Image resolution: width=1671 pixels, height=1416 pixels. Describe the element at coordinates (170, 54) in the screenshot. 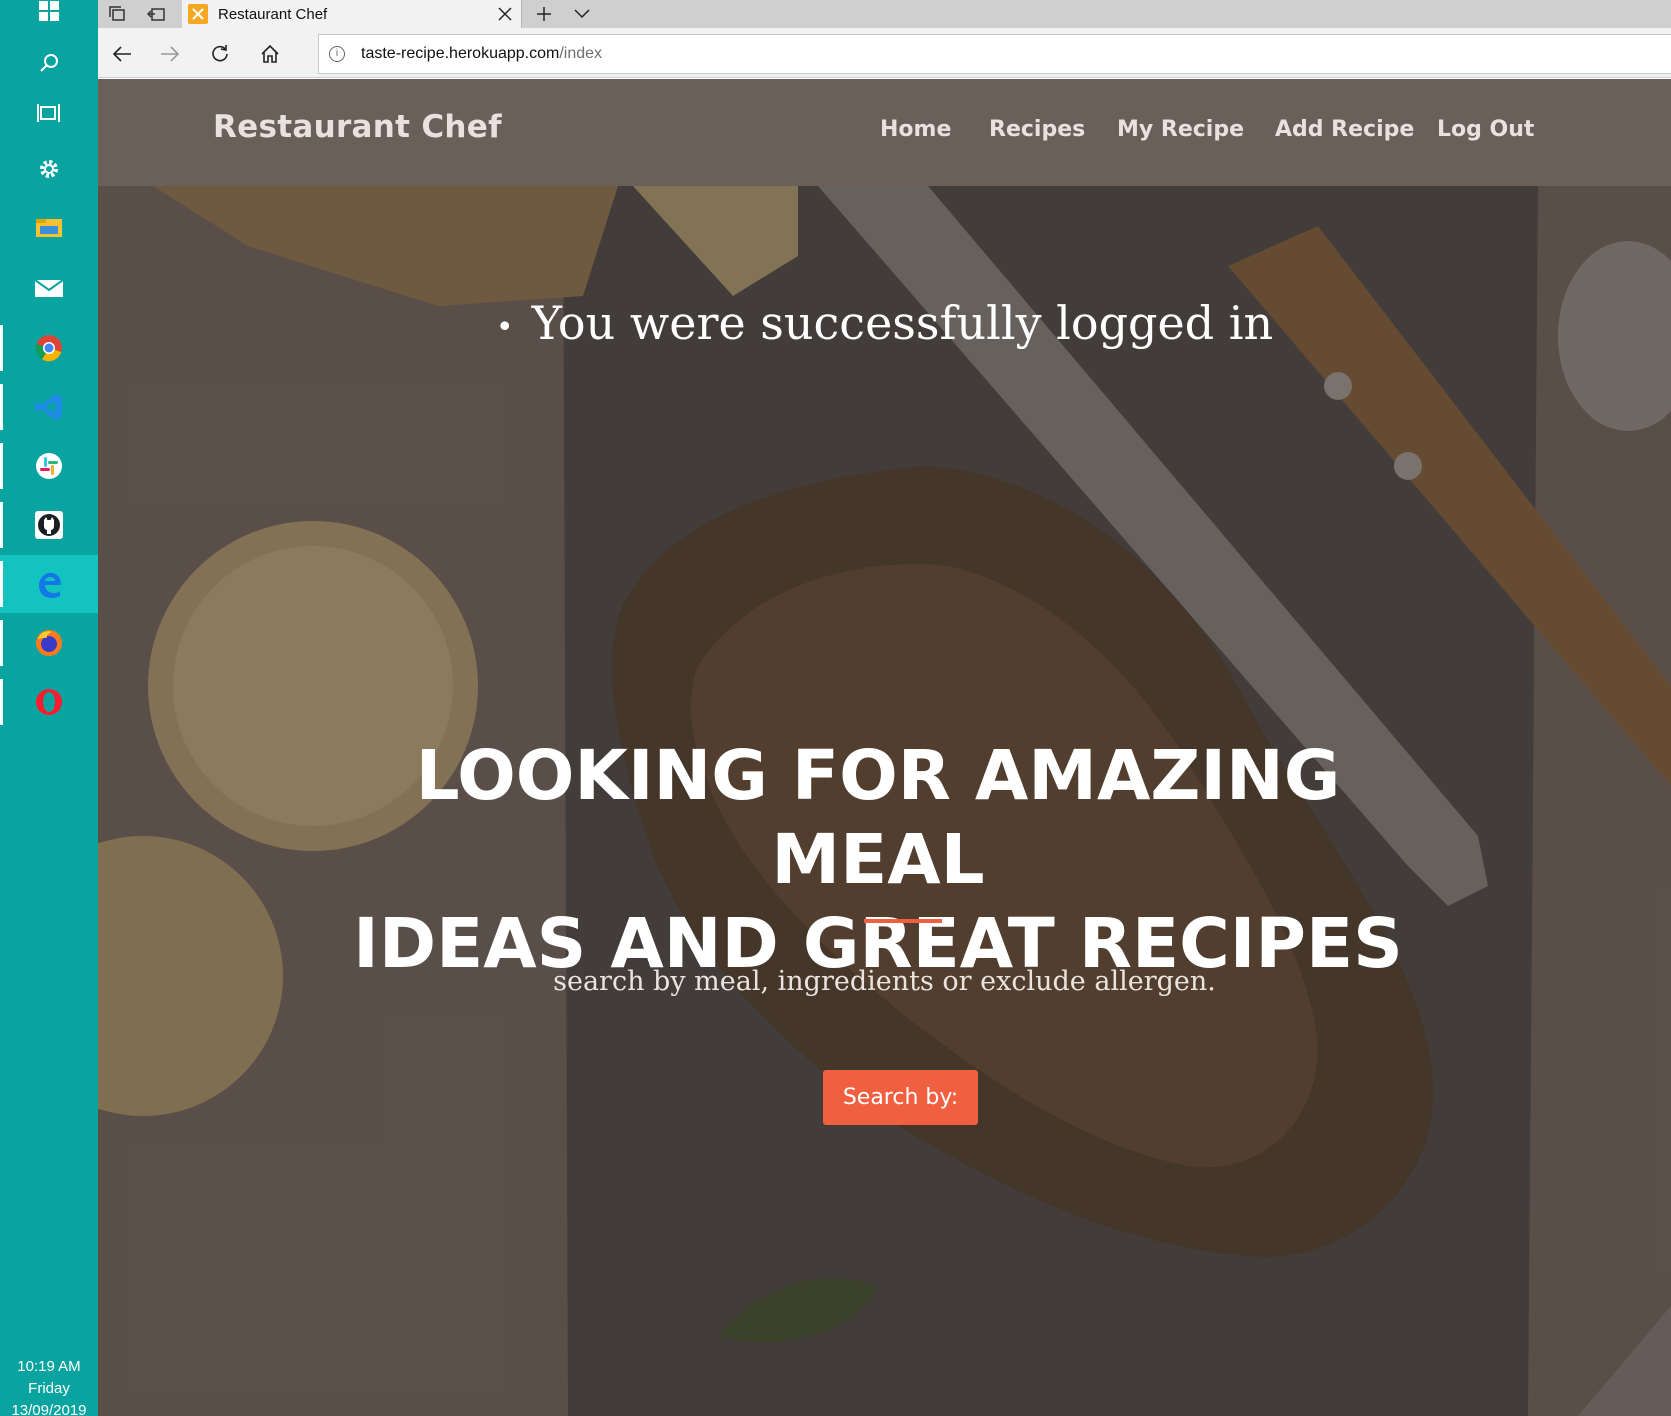

I see `forward-arrow-icon` at that location.